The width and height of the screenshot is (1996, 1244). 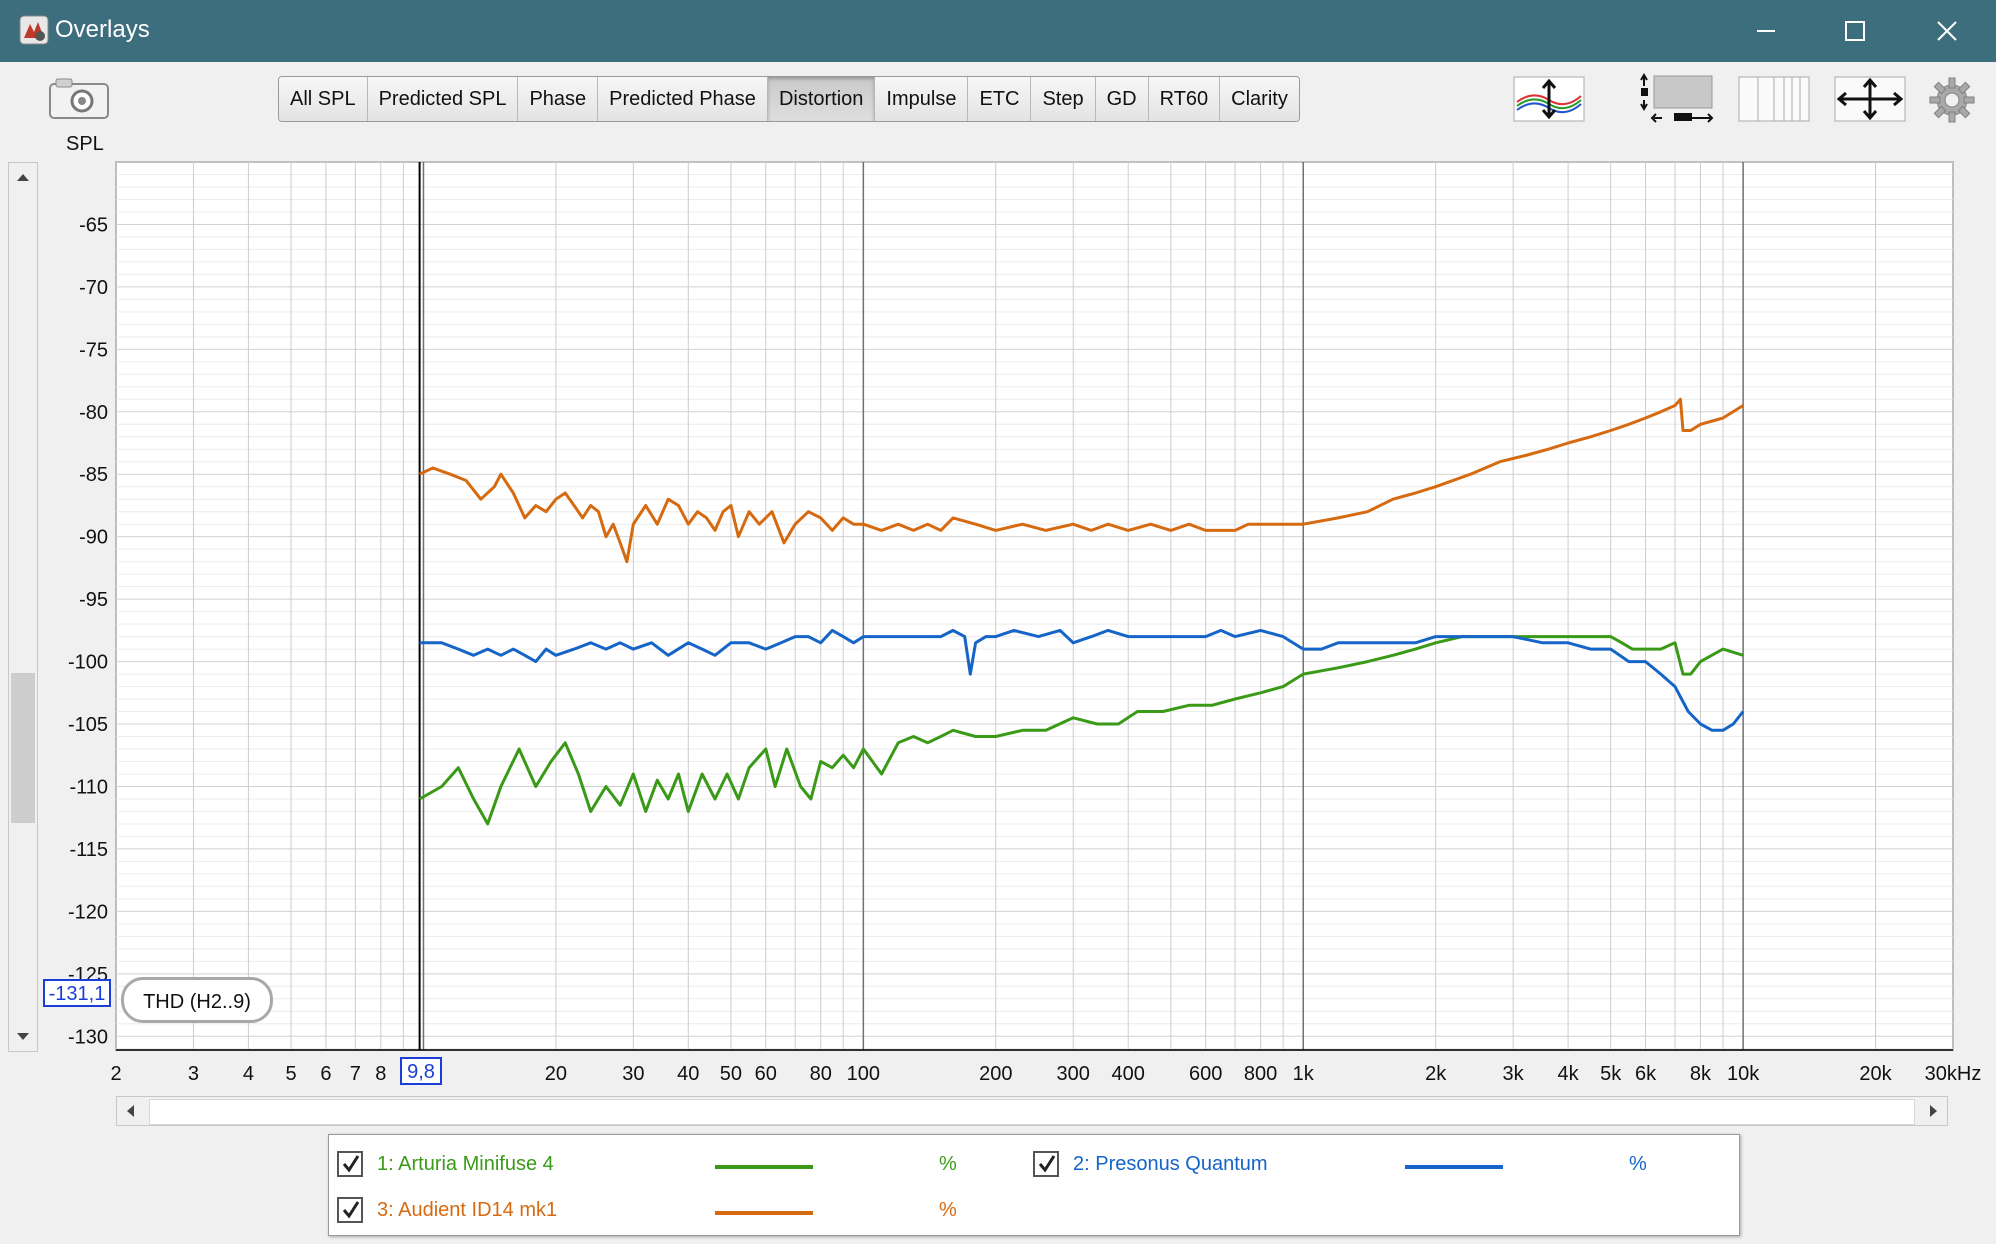 I want to click on y-tick-label: -80, so click(x=93, y=413).